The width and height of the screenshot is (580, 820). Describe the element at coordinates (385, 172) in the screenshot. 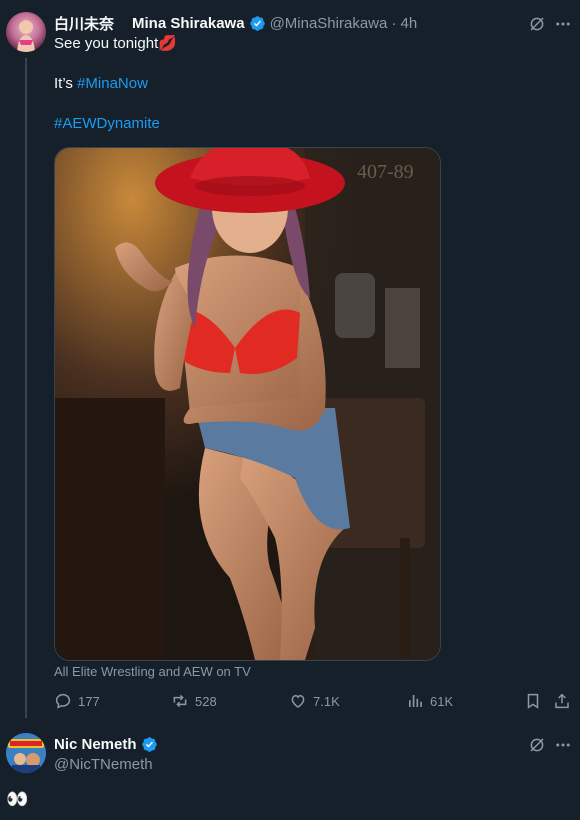

I see `image-sign-text: 407-89` at that location.